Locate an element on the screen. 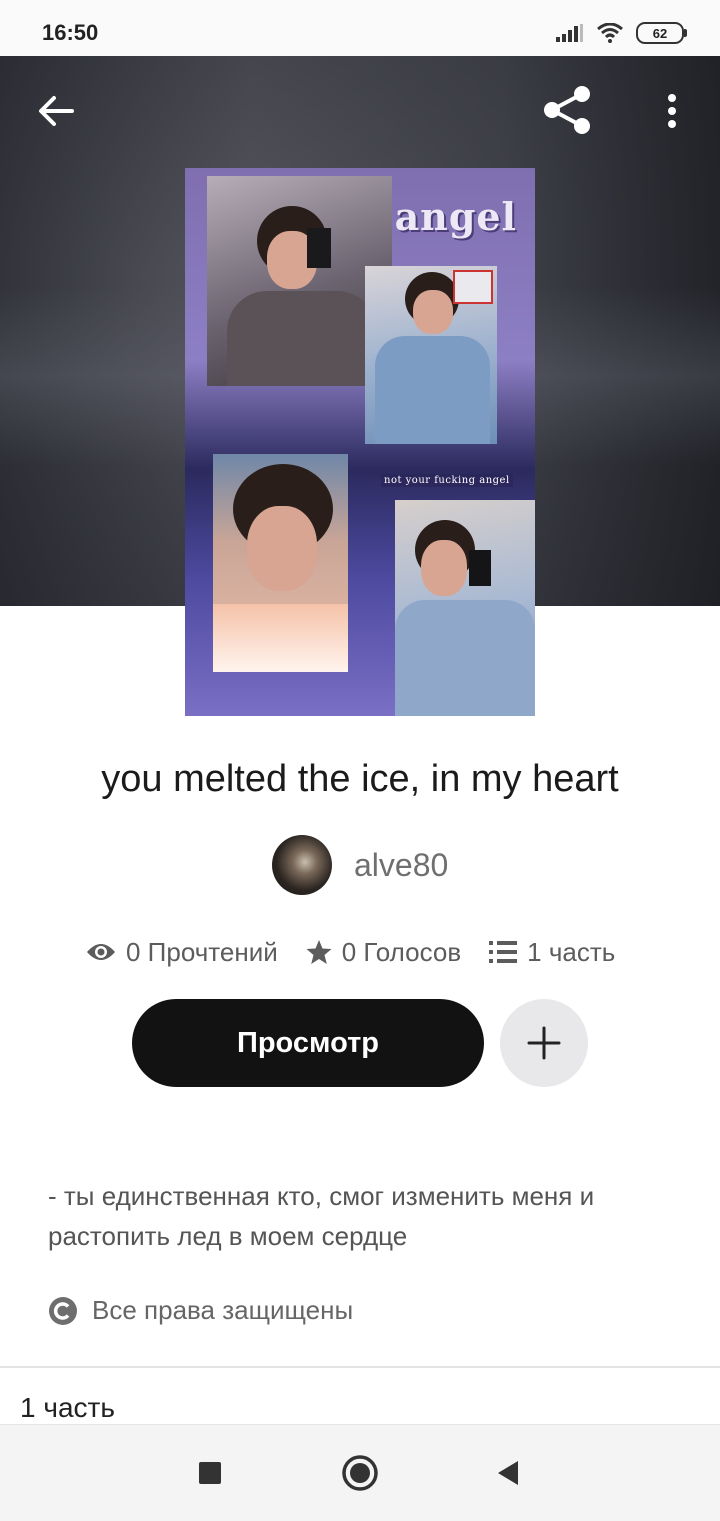  add-to-library-button is located at coordinates (544, 1043).